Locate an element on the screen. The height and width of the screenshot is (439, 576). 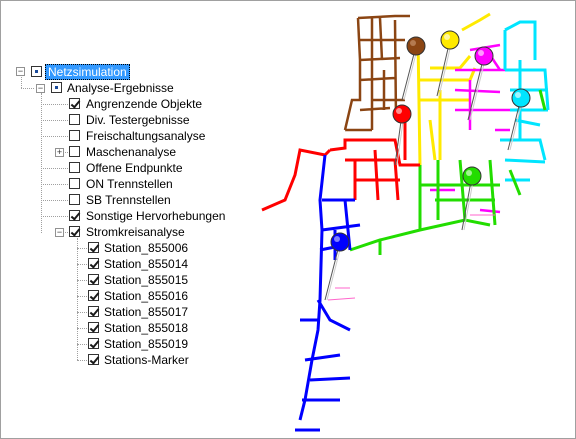
station-label: Station_855015 is located at coordinates (146, 280).